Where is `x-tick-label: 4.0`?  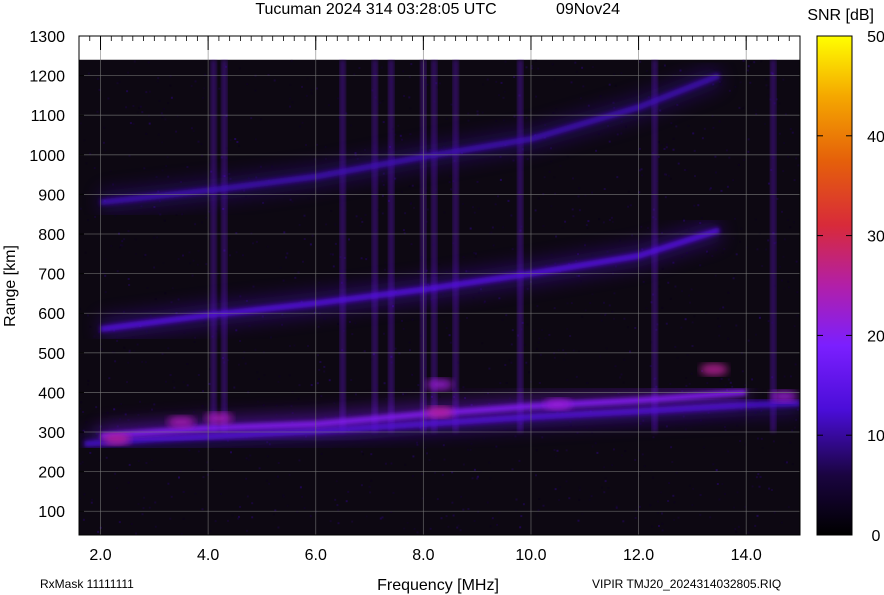 x-tick-label: 4.0 is located at coordinates (208, 555).